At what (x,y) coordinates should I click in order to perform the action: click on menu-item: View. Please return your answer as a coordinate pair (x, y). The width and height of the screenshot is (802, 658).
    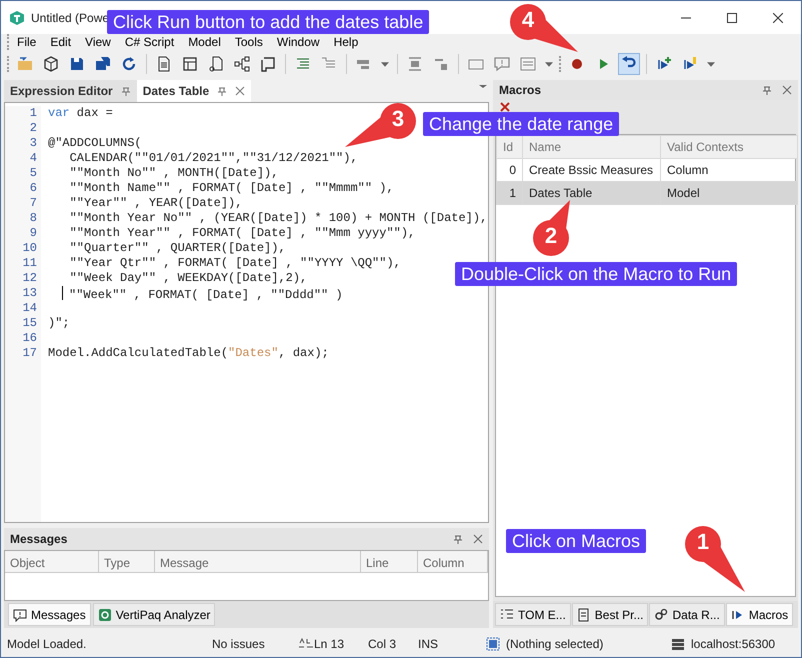
    Looking at the image, I should click on (98, 42).